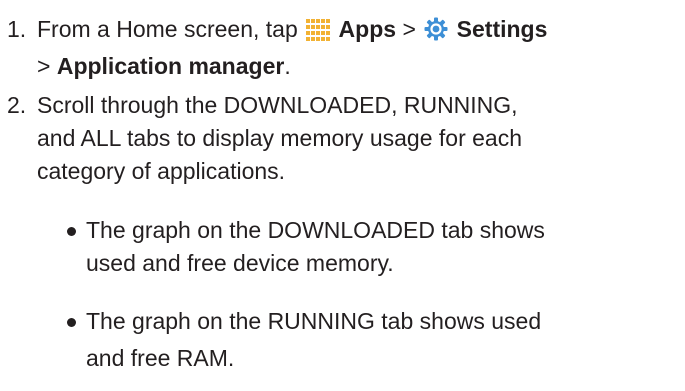 Image resolution: width=685 pixels, height=391 pixels. What do you see at coordinates (17, 105) in the screenshot?
I see `step-number: 2.` at bounding box center [17, 105].